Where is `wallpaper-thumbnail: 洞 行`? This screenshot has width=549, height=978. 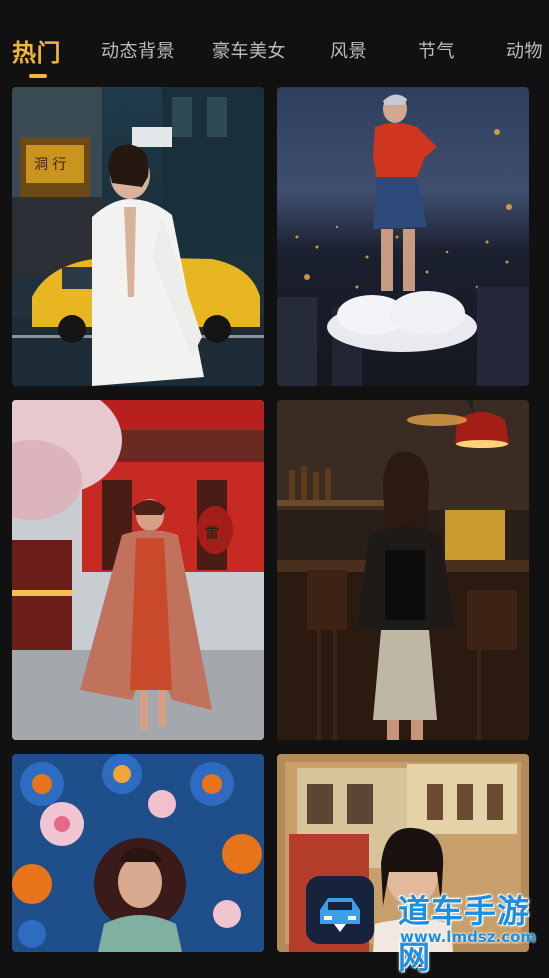 wallpaper-thumbnail: 洞 行 is located at coordinates (138, 236).